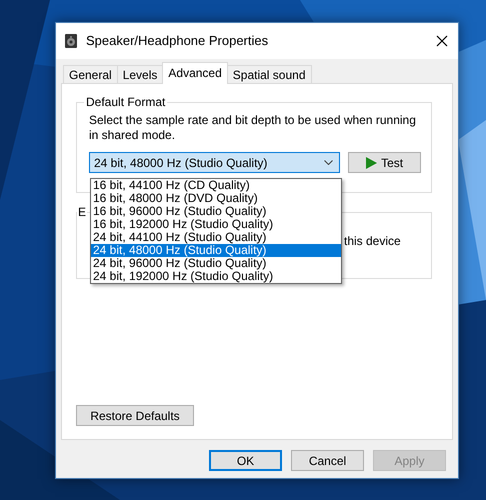 This screenshot has width=486, height=500. I want to click on test-button: Test, so click(384, 162).